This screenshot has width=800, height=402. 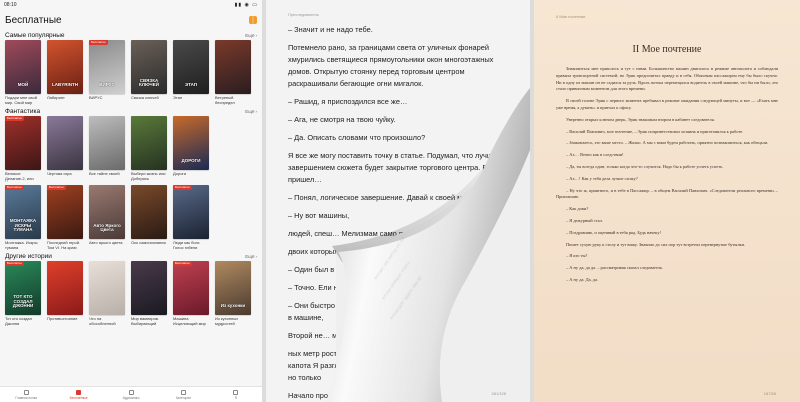 I want to click on cover-title: ЭТАП, so click(x=191, y=85).